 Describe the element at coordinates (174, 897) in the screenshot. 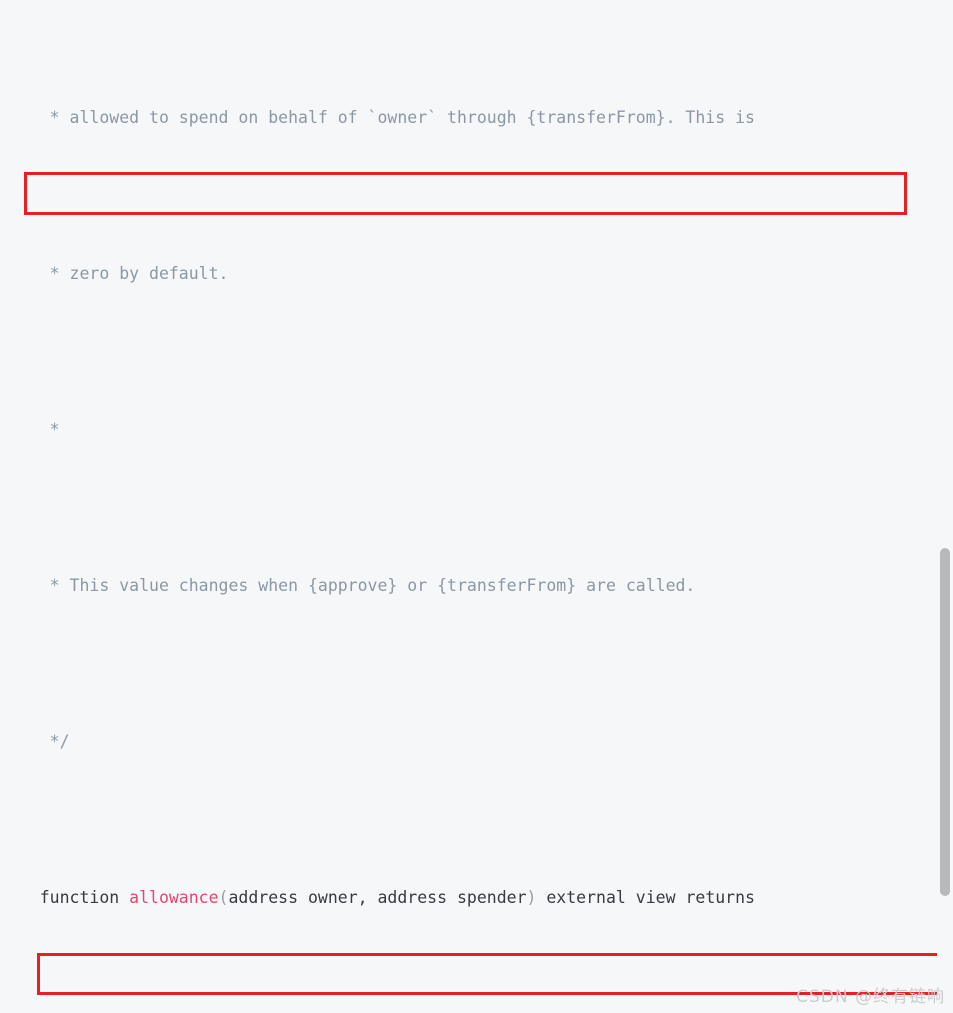

I see `function-name-allowance: allowance` at that location.